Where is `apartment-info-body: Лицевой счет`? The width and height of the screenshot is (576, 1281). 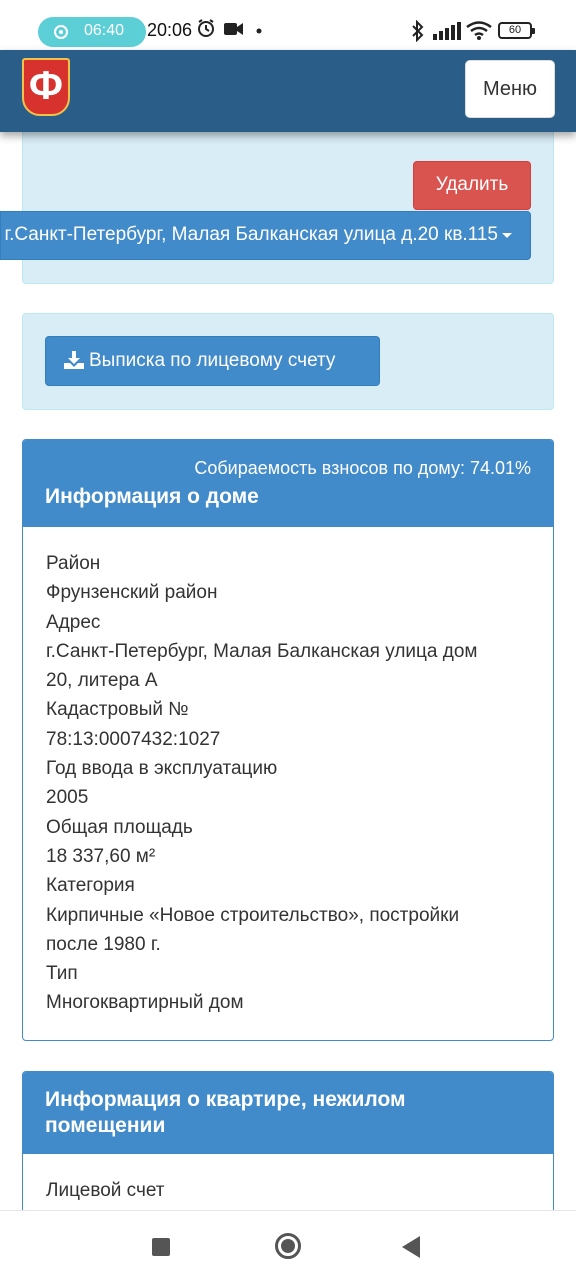 apartment-info-body: Лицевой счет is located at coordinates (291, 1190).